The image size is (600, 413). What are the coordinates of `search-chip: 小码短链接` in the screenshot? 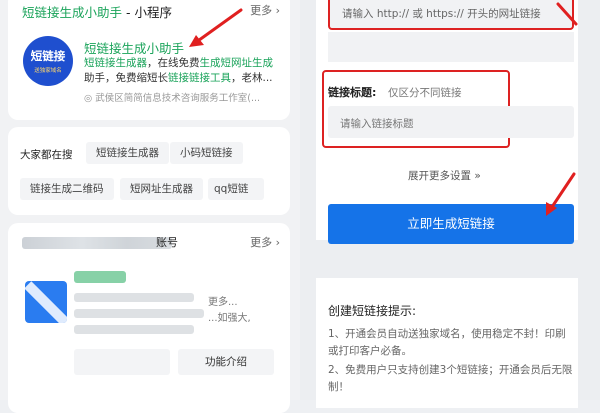 It's located at (206, 153).